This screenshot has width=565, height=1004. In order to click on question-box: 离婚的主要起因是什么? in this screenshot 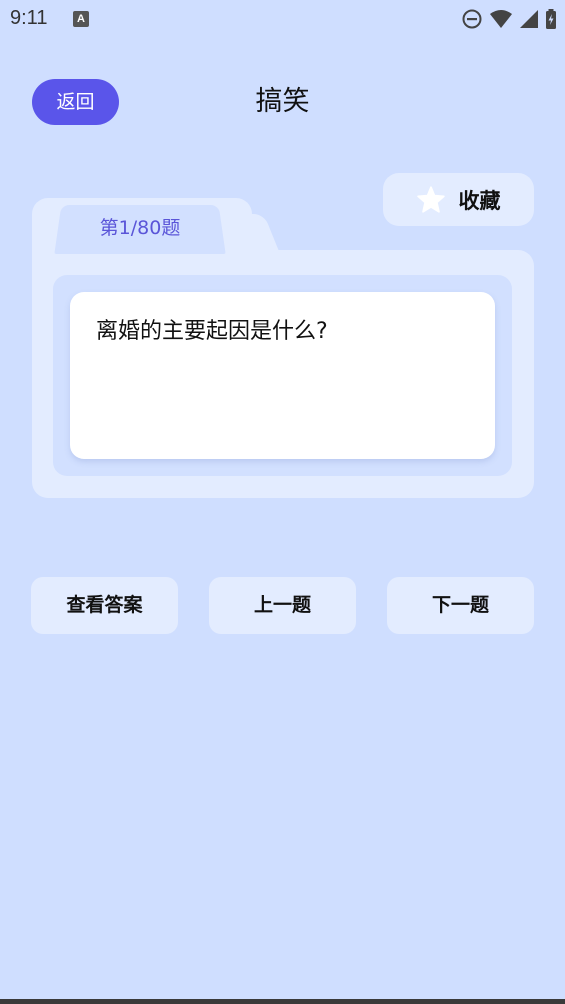, I will do `click(282, 375)`.